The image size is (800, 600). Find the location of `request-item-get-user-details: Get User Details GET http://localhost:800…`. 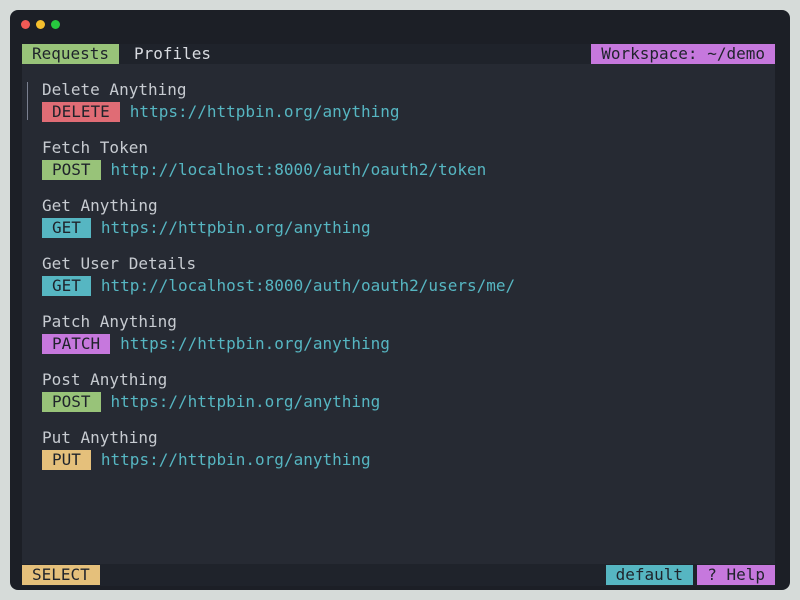

request-item-get-user-details: Get User Details GET http://localhost:800… is located at coordinates (398, 283).